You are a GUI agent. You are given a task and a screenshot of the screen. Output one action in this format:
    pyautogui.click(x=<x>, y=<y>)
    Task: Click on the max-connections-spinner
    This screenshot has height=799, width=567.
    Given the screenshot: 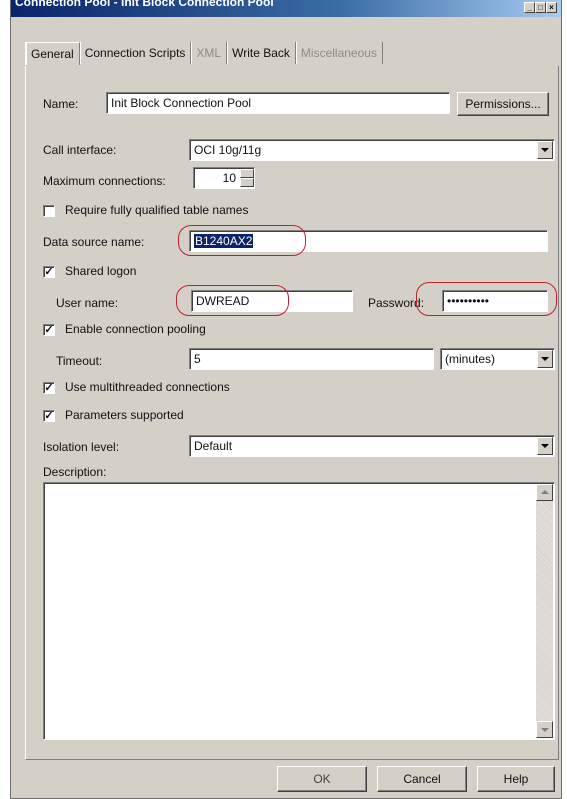 What is the action you would take?
    pyautogui.click(x=247, y=178)
    